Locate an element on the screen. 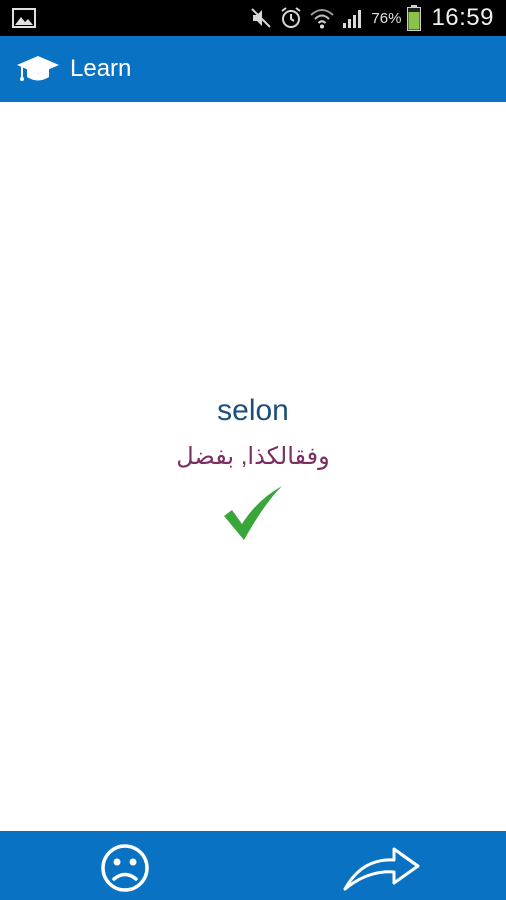  next-arrow-icon is located at coordinates (382, 869).